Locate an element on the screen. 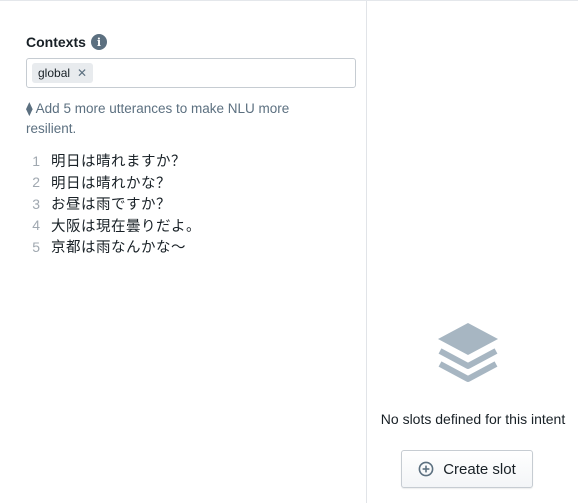 The height and width of the screenshot is (503, 578). create-slot-label: Create slot is located at coordinates (479, 469).